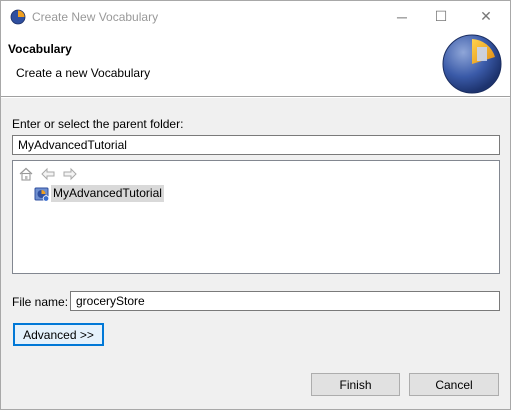 Image resolution: width=511 pixels, height=410 pixels. What do you see at coordinates (48, 174) in the screenshot?
I see `back-arrow-icon` at bounding box center [48, 174].